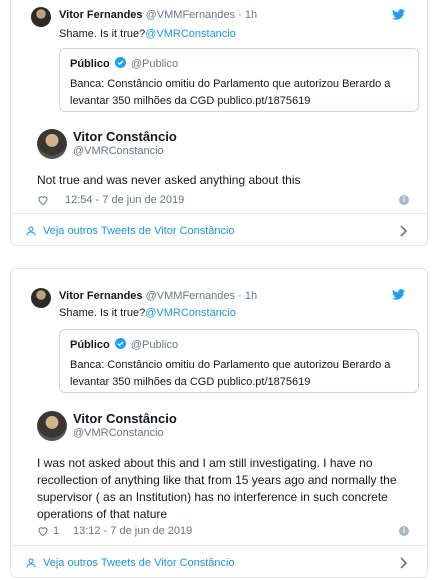 The width and height of the screenshot is (434, 580). What do you see at coordinates (224, 201) in the screenshot?
I see `tweet-meta: 12:54 - 7 de jun de 2019 i` at bounding box center [224, 201].